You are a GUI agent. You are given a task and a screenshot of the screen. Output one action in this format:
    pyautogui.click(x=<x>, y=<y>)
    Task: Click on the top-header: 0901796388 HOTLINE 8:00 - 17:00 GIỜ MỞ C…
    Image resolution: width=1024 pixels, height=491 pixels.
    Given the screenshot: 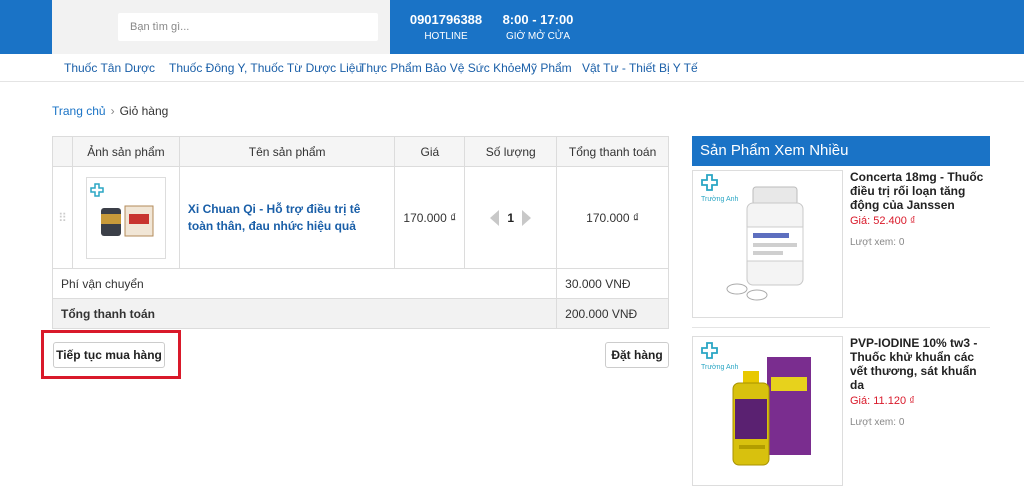 What is the action you would take?
    pyautogui.click(x=512, y=27)
    